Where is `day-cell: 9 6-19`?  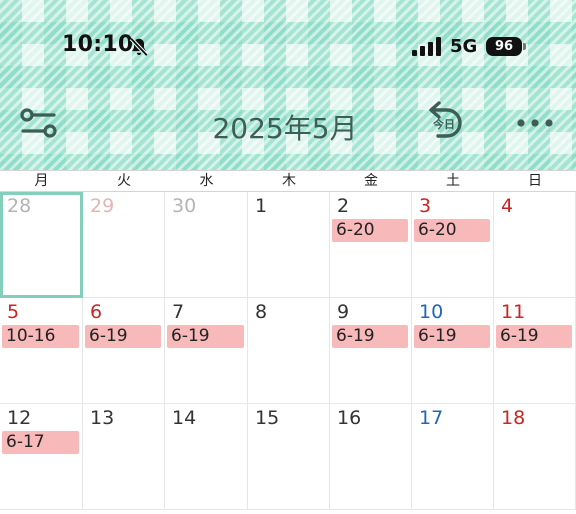
day-cell: 9 6-19 is located at coordinates (371, 351).